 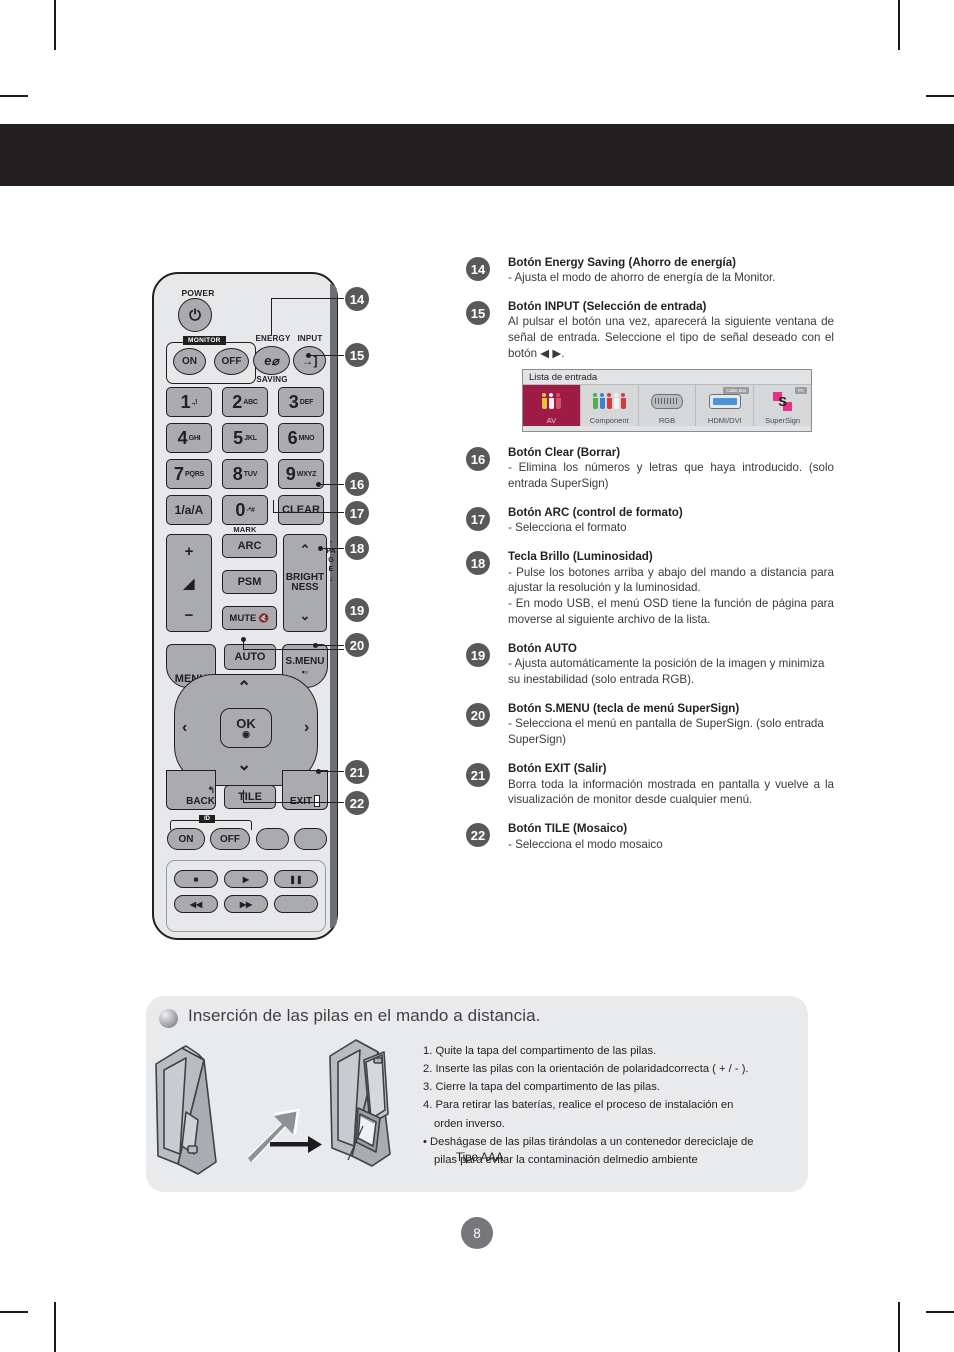 I want to click on volume-rocker: + ◢ −, so click(x=189, y=583).